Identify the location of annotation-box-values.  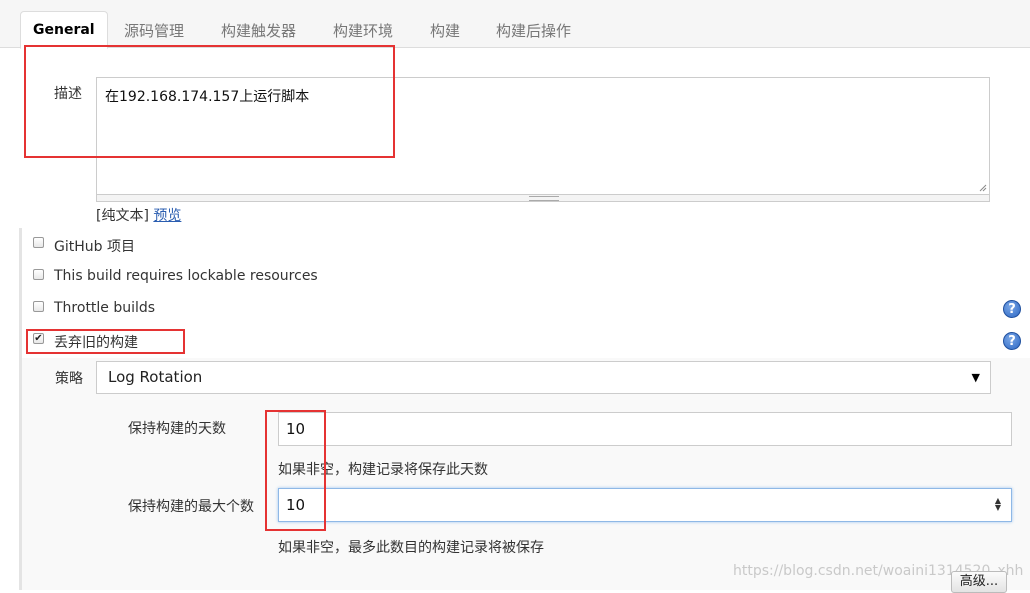
(295, 470).